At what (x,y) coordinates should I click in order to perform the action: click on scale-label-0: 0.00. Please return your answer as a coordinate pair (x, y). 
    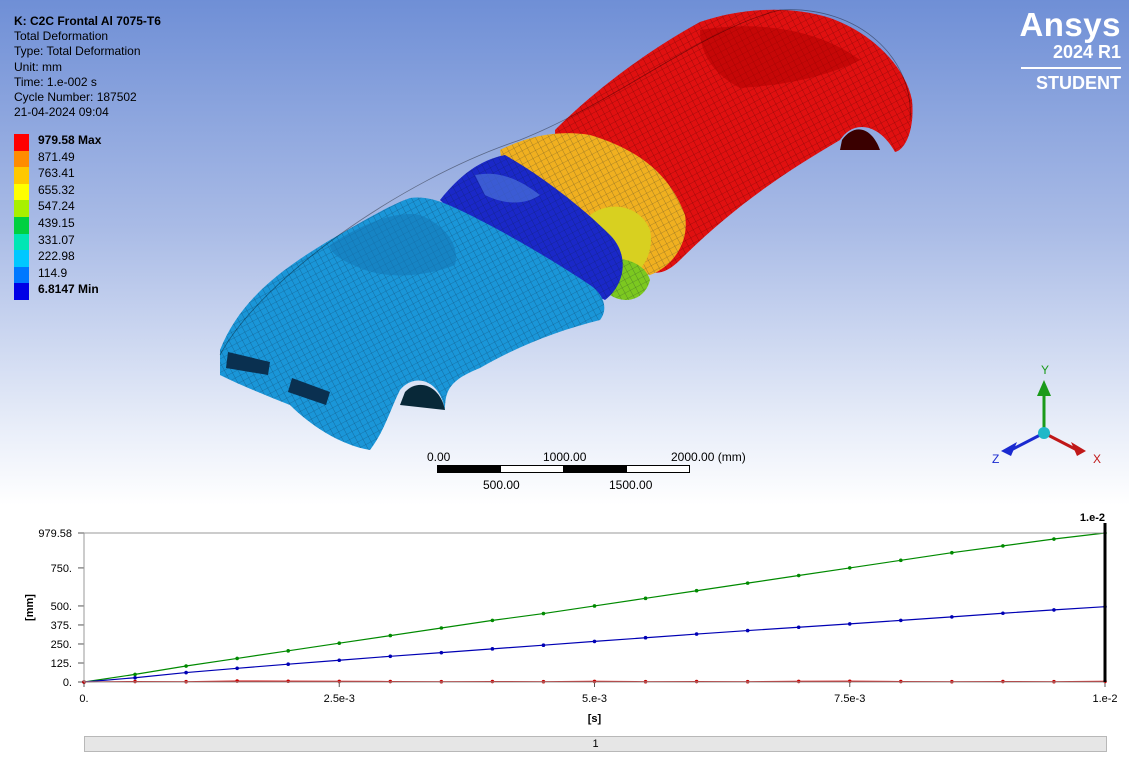
    Looking at the image, I should click on (439, 457).